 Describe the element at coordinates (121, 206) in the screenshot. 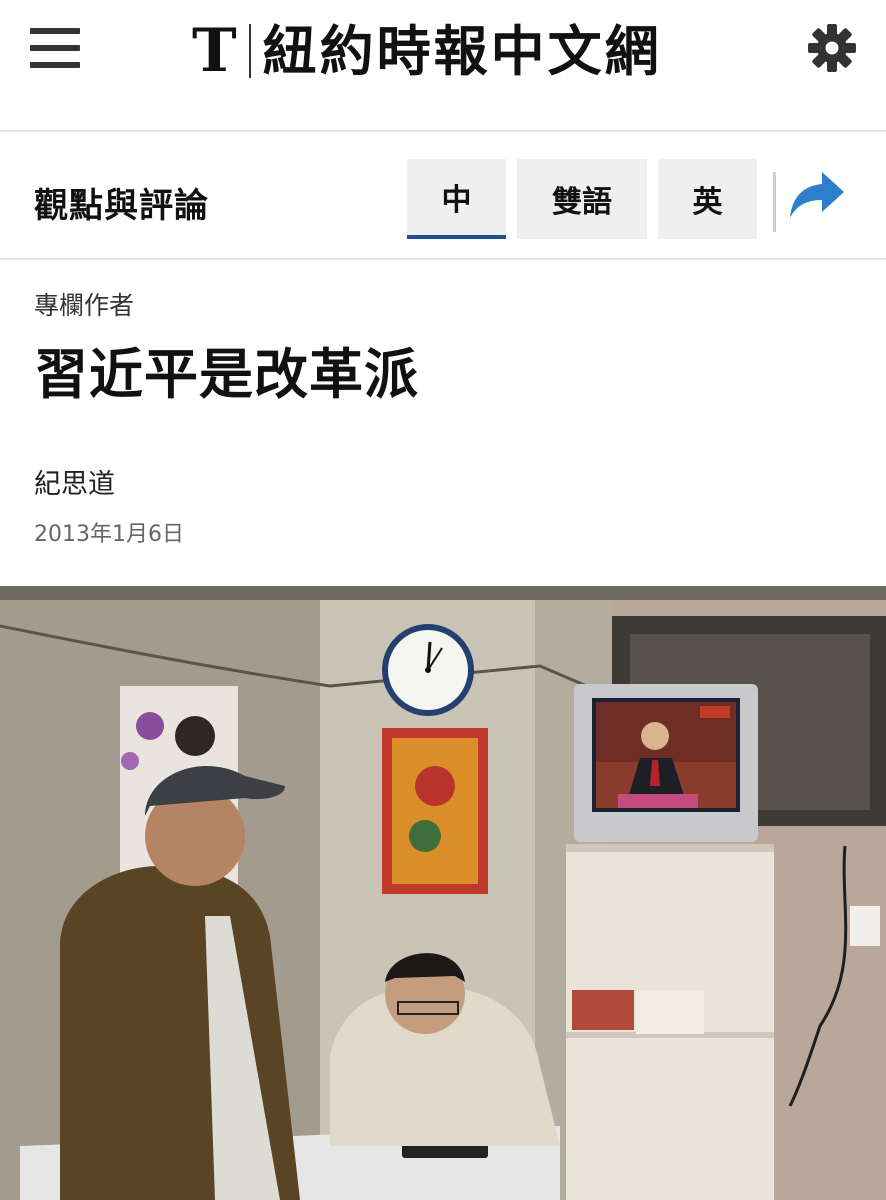

I see `section-title: 觀點與評論` at that location.